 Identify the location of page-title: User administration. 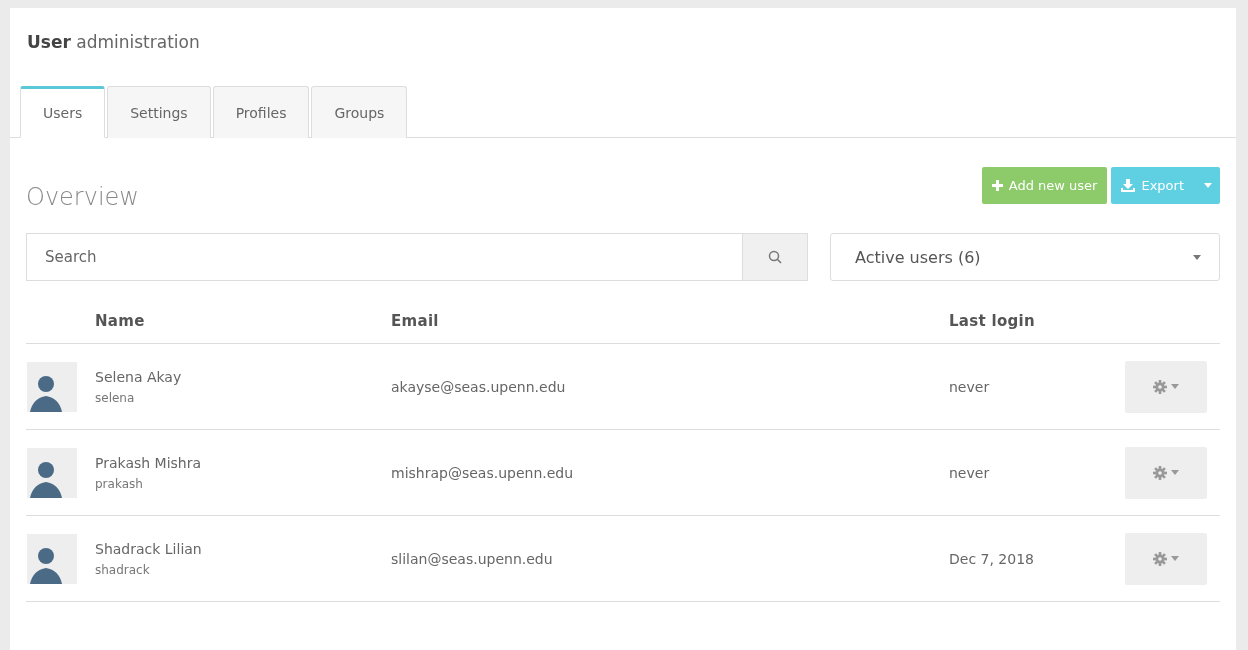
(113, 42).